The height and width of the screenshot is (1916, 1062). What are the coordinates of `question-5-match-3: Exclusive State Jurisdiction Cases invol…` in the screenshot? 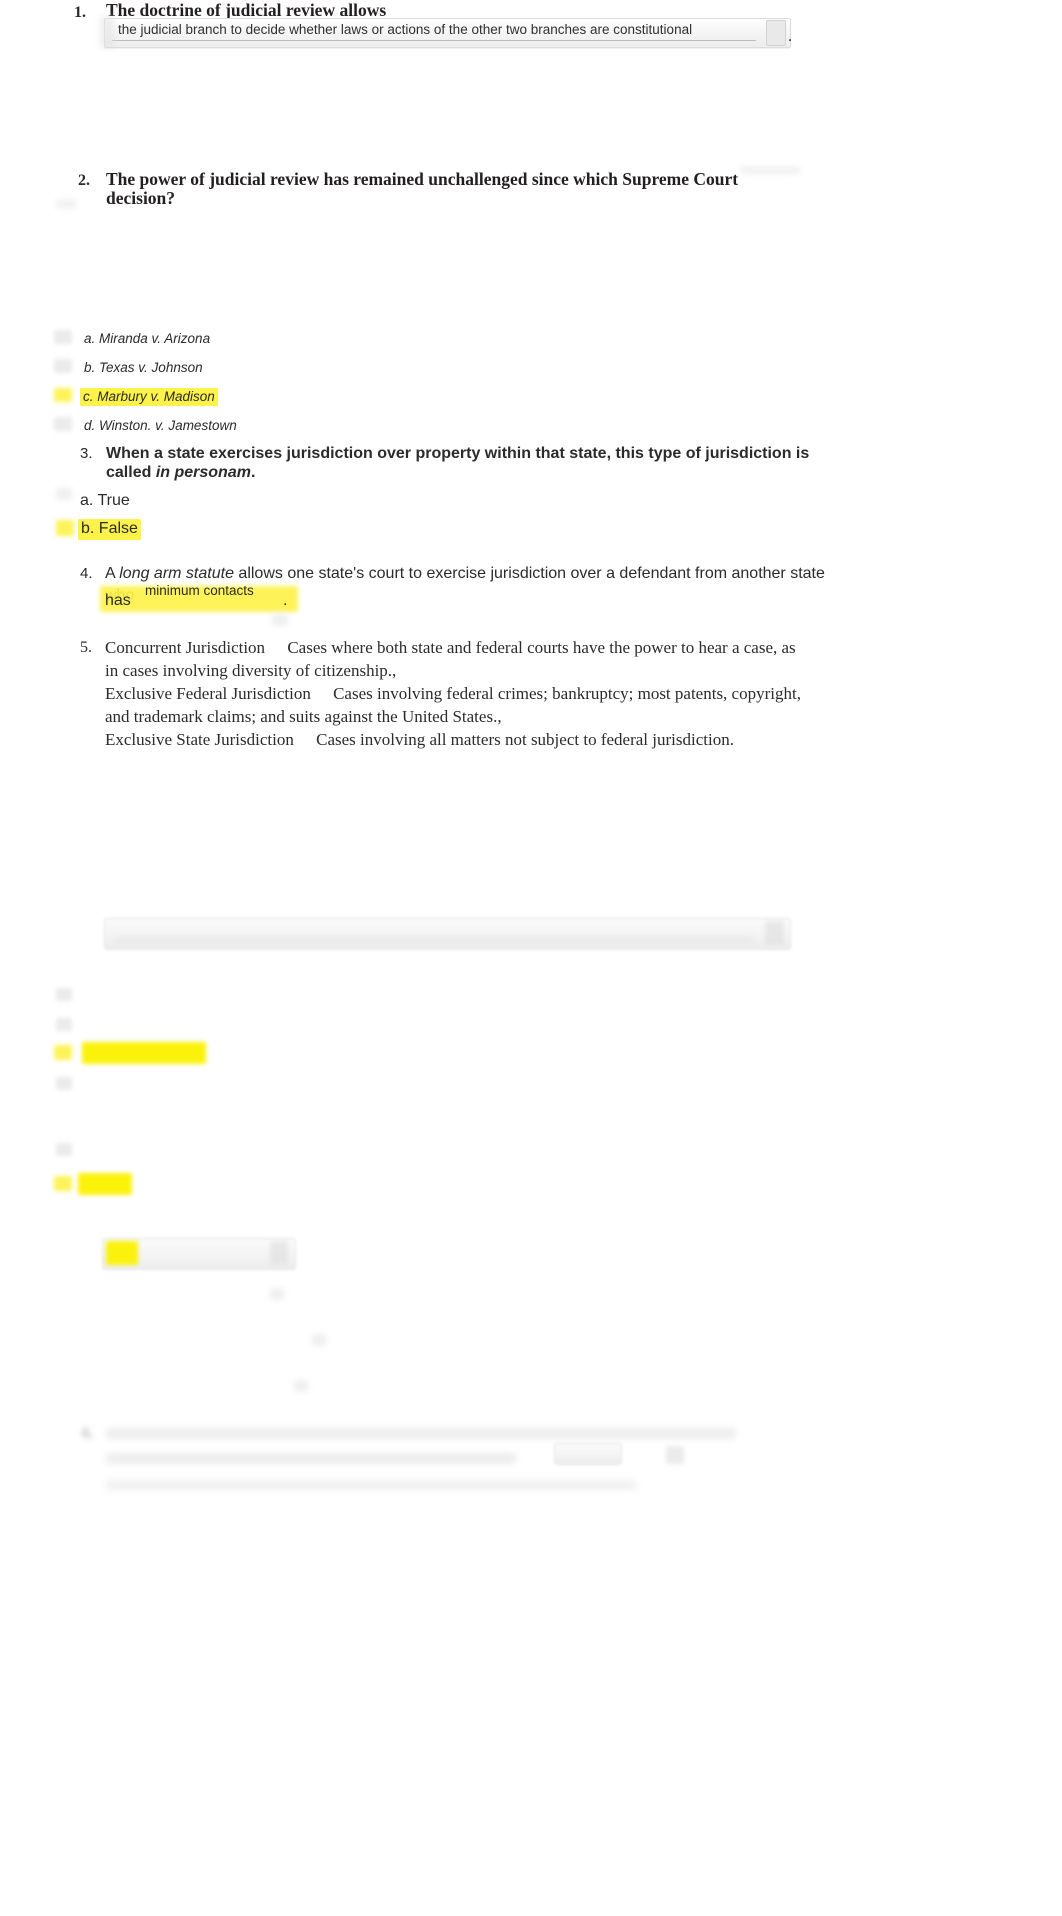 It's located at (465, 739).